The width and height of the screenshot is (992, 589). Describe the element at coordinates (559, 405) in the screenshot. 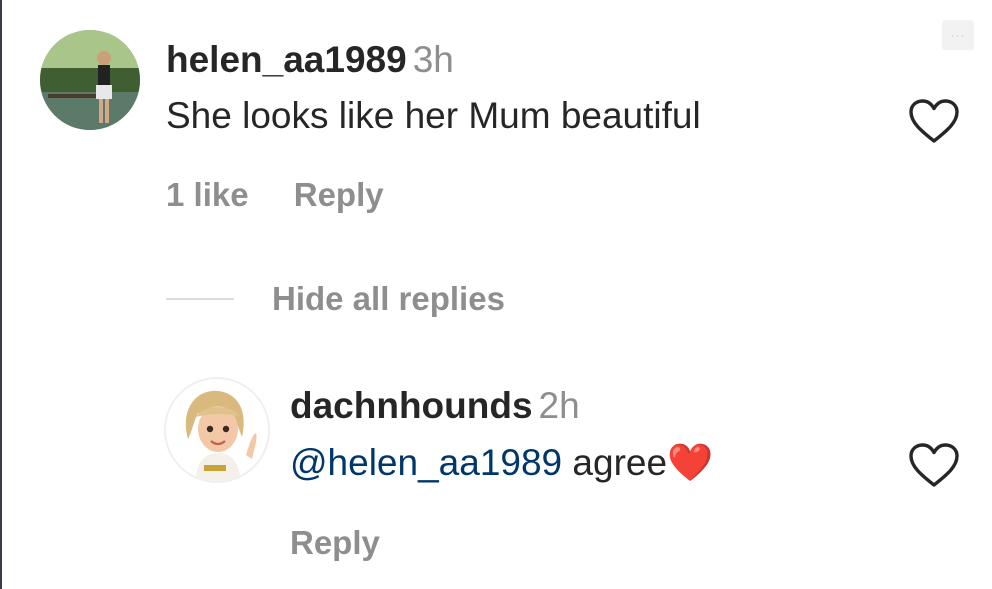

I see `reply-time: 2h` at that location.